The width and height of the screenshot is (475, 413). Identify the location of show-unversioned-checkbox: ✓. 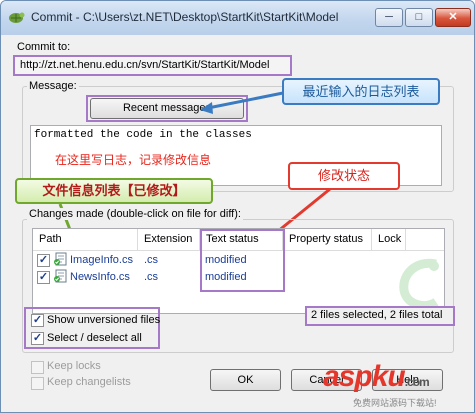
(37, 320).